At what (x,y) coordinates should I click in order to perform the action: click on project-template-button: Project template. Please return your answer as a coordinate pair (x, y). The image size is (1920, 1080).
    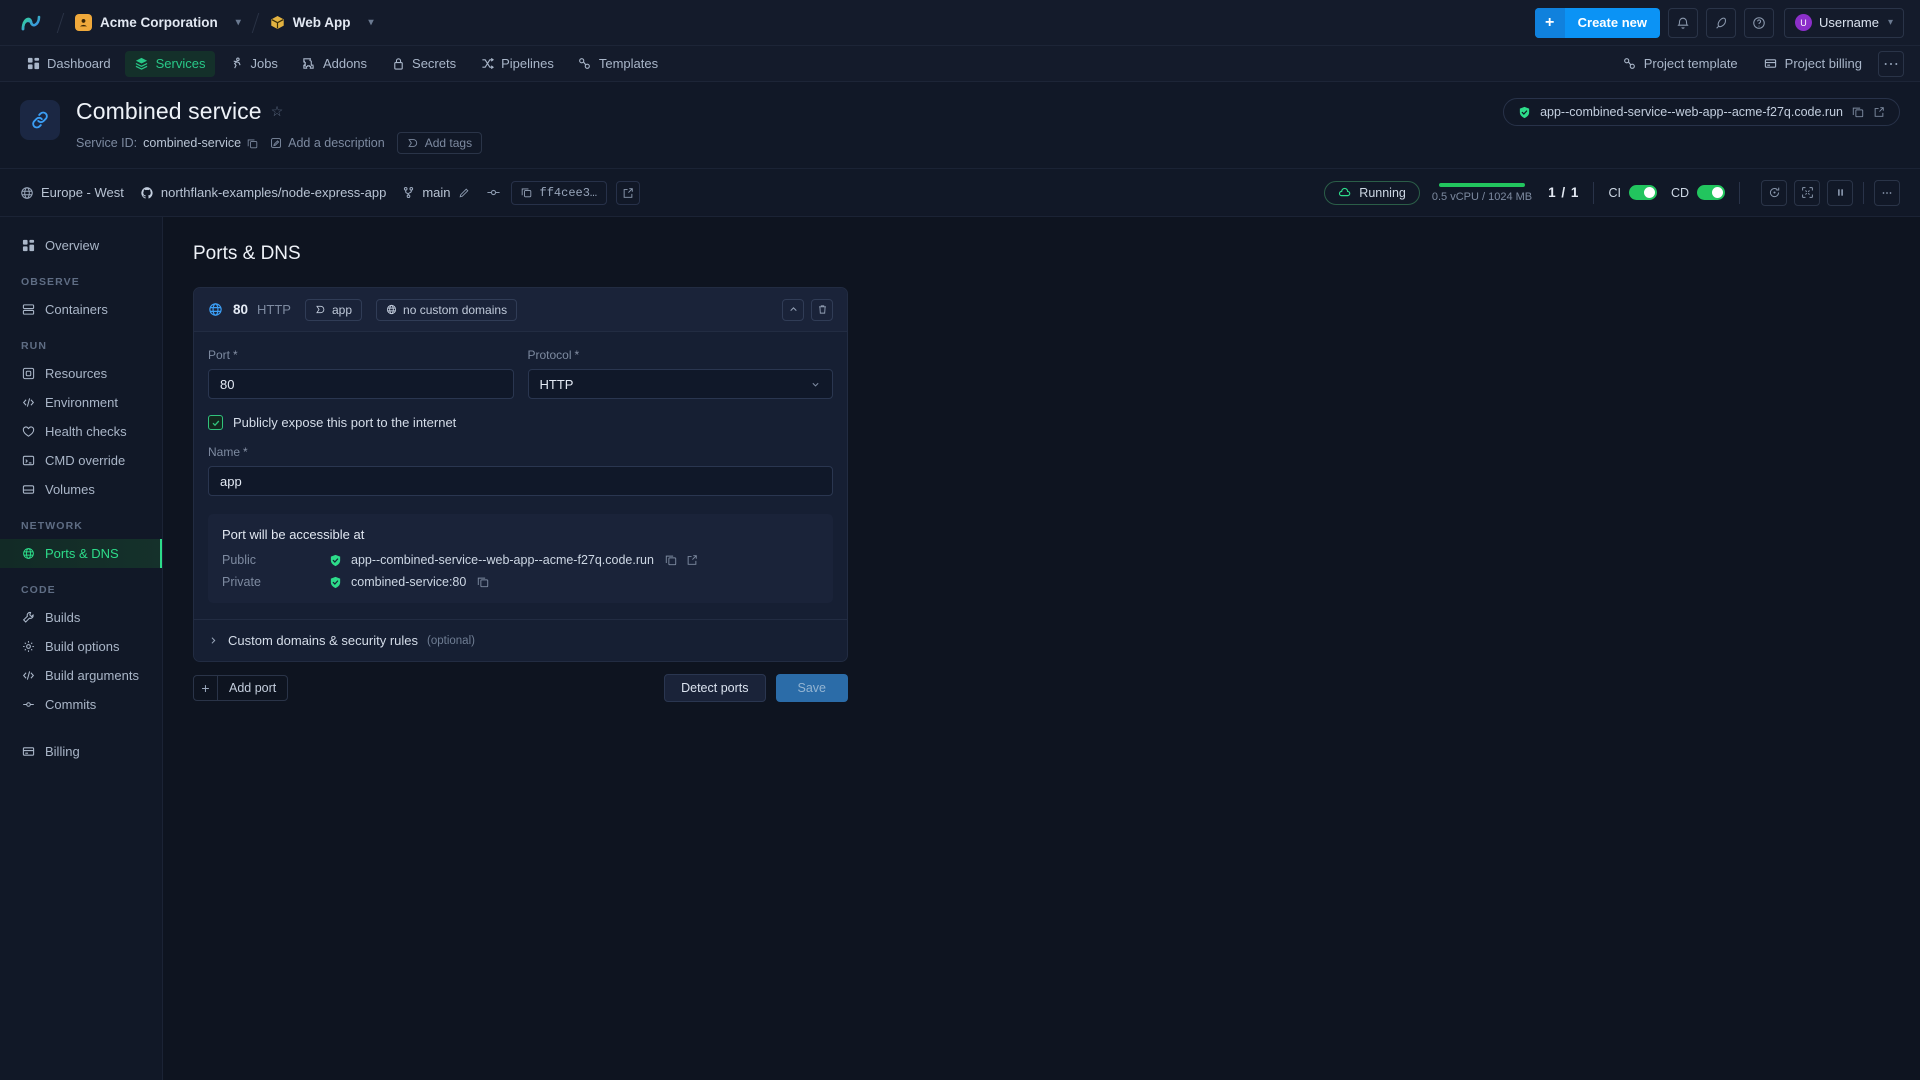
    Looking at the image, I should click on (1680, 64).